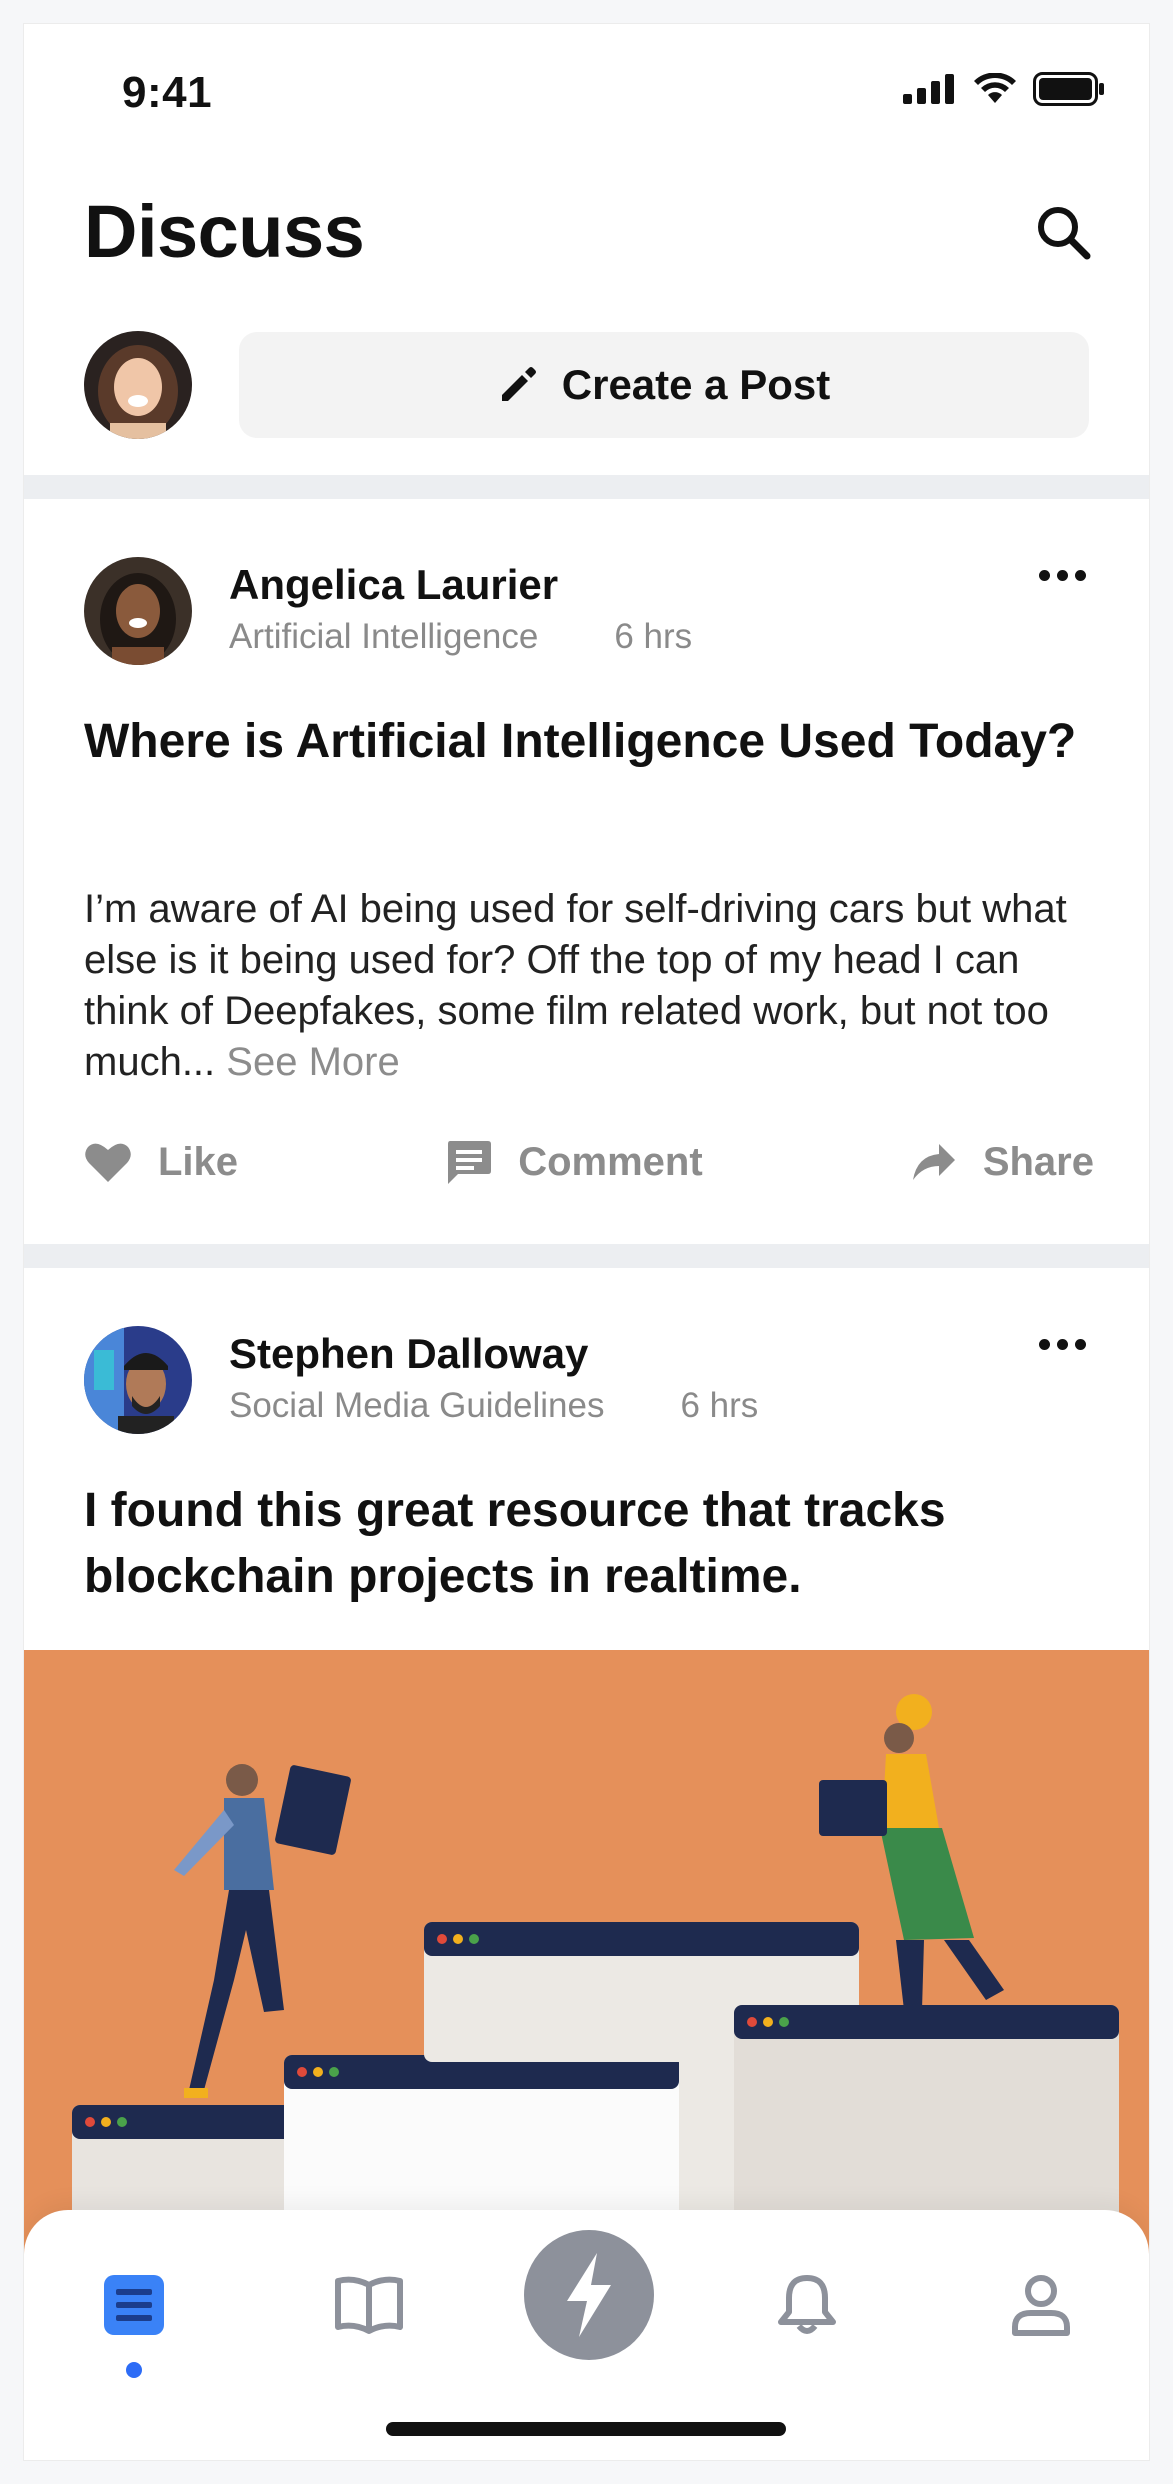 The image size is (1173, 2484). What do you see at coordinates (198, 1161) in the screenshot?
I see `like-label: Like` at bounding box center [198, 1161].